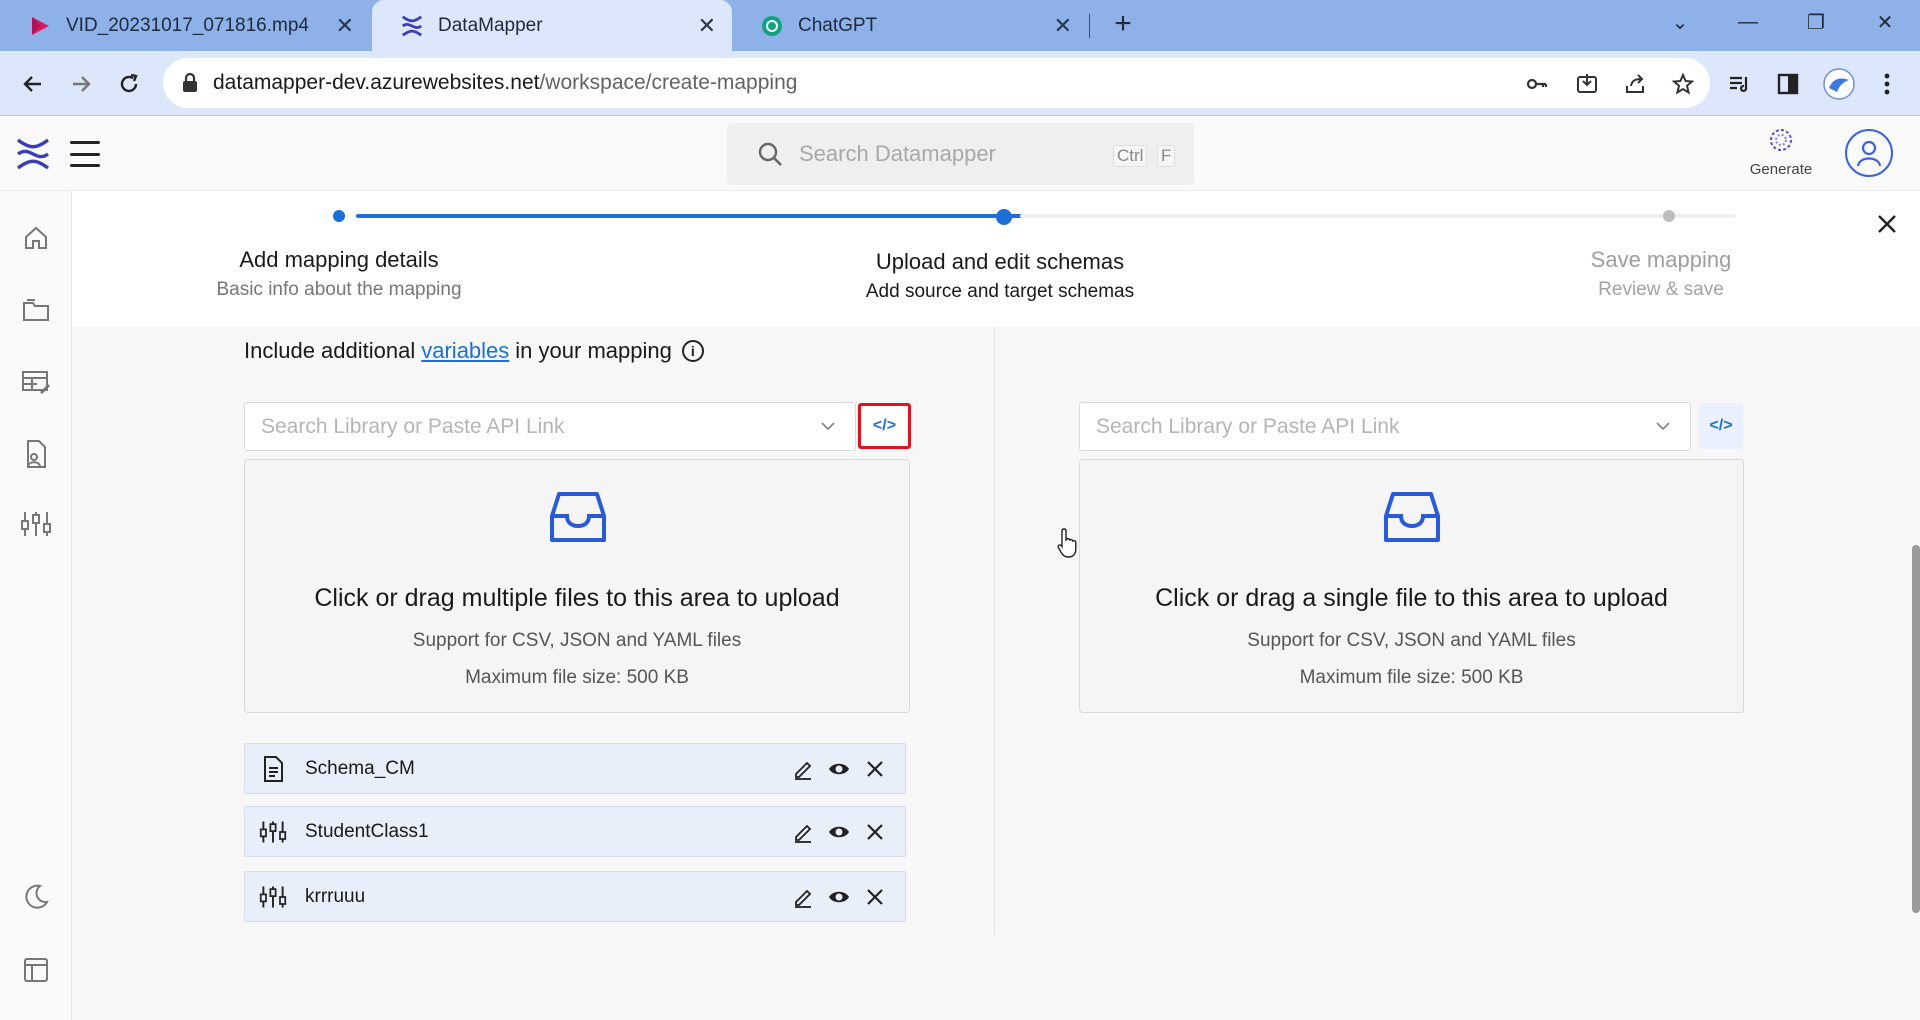  What do you see at coordinates (1411, 640) in the screenshot?
I see `target-upload-support: Support for CSV, JSON and YAML files` at bounding box center [1411, 640].